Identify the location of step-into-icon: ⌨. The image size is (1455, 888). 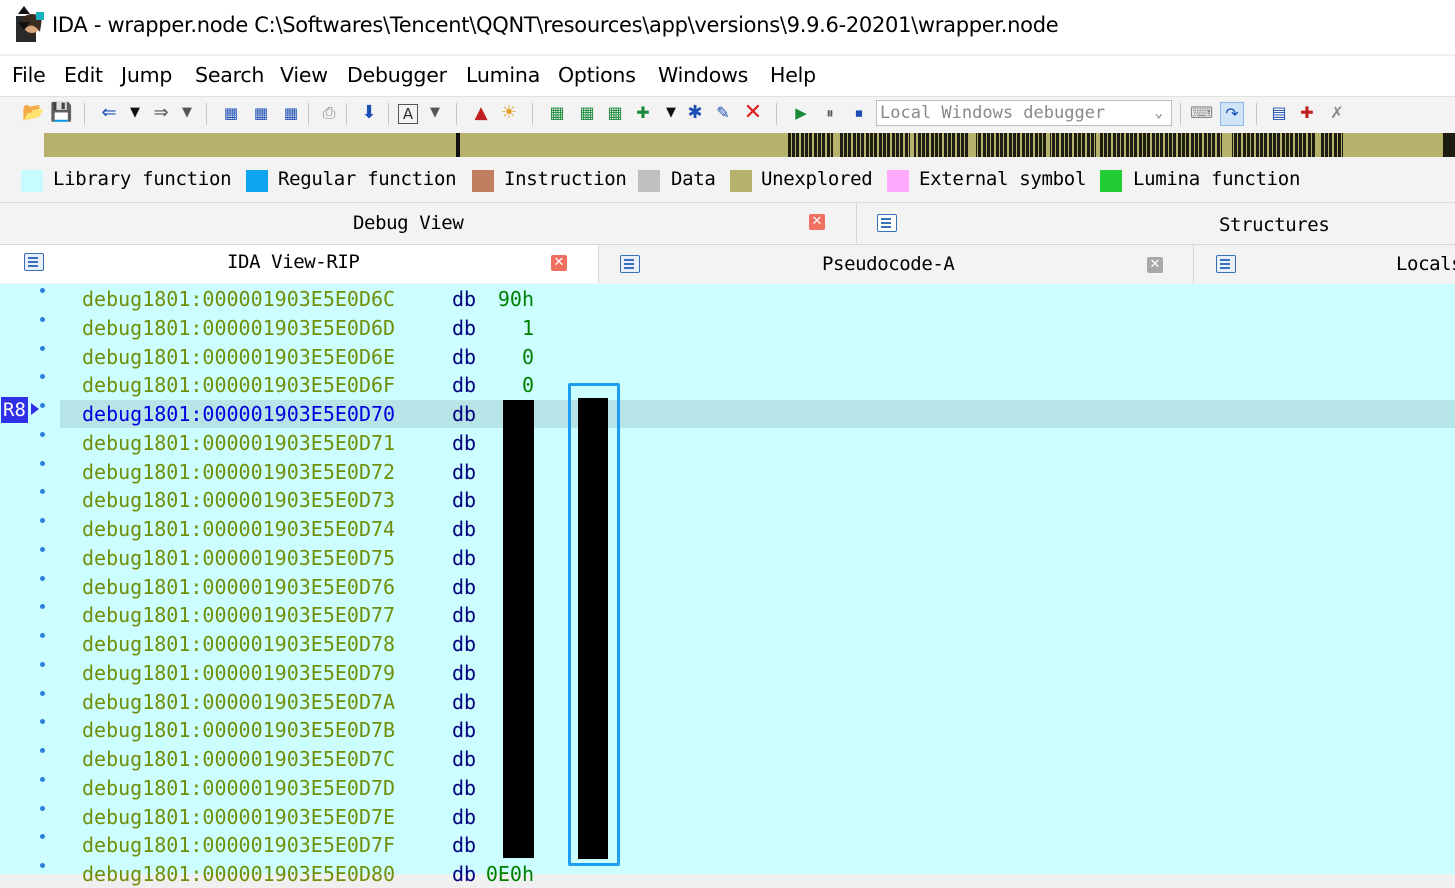
(1201, 113).